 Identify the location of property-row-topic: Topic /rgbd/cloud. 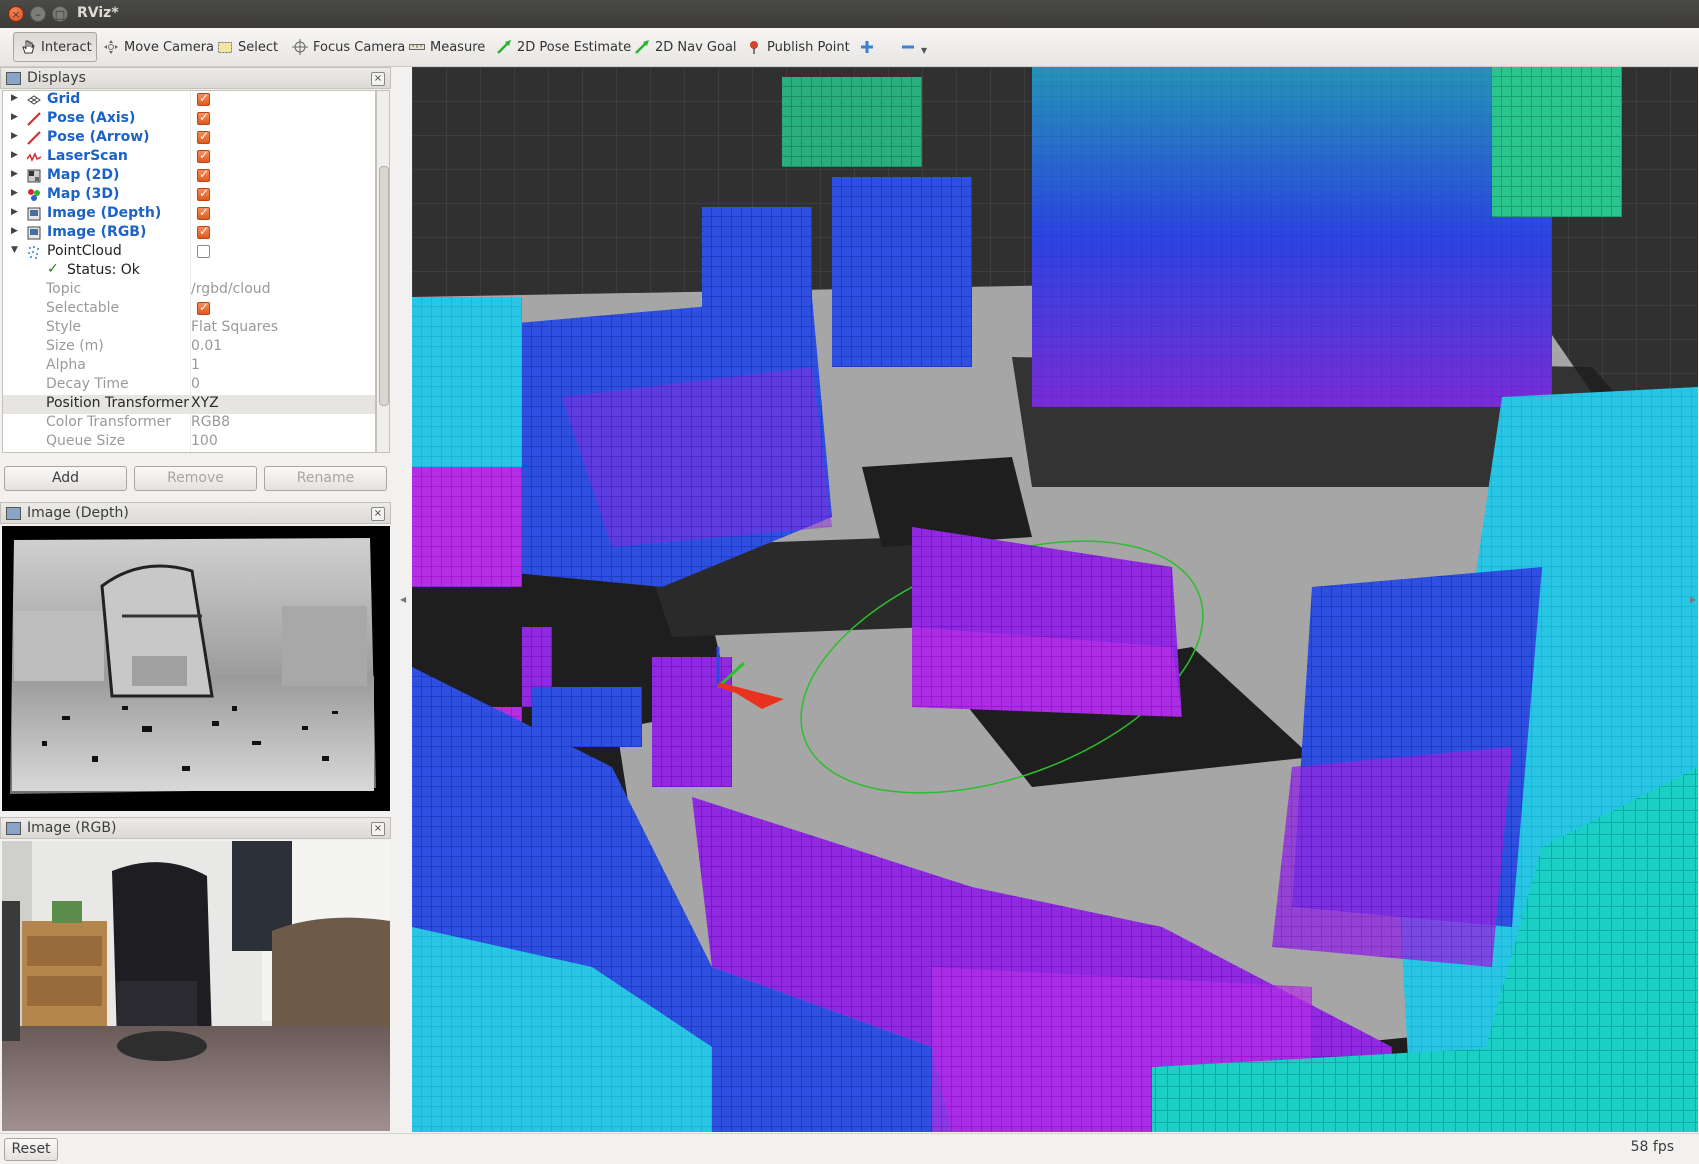
(189, 290).